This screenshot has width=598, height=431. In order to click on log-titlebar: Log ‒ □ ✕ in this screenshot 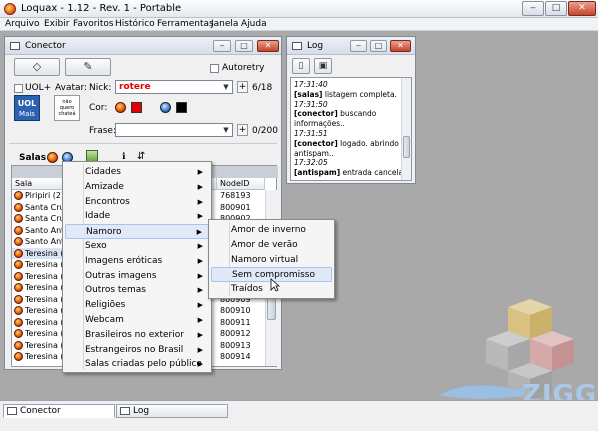, I will do `click(351, 46)`.